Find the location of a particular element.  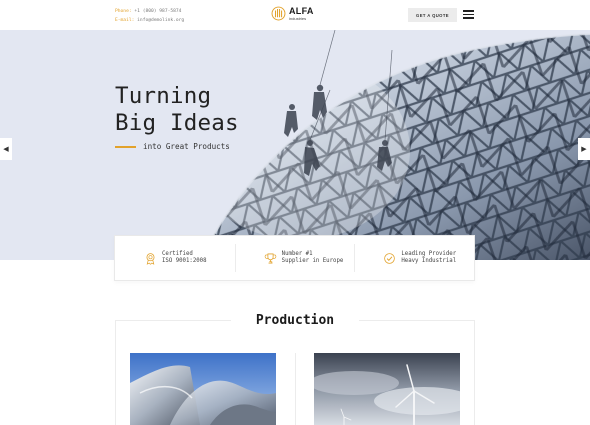

check-circle-icon is located at coordinates (390, 258).